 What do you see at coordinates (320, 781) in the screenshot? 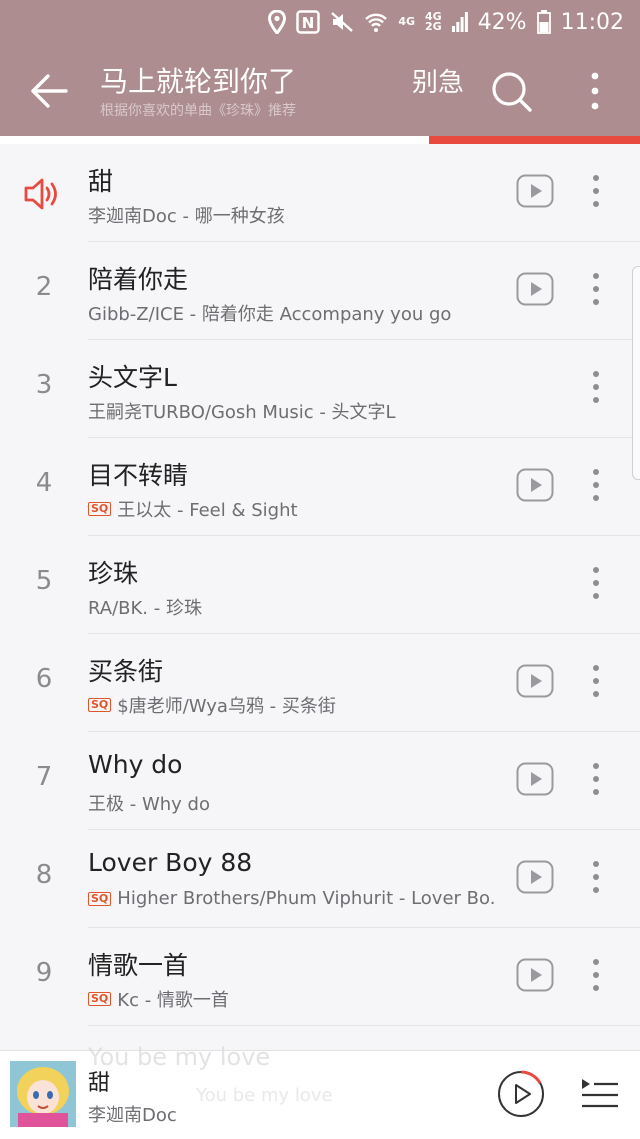
I see `song-row: 7 Why do 王极 - Why do` at bounding box center [320, 781].